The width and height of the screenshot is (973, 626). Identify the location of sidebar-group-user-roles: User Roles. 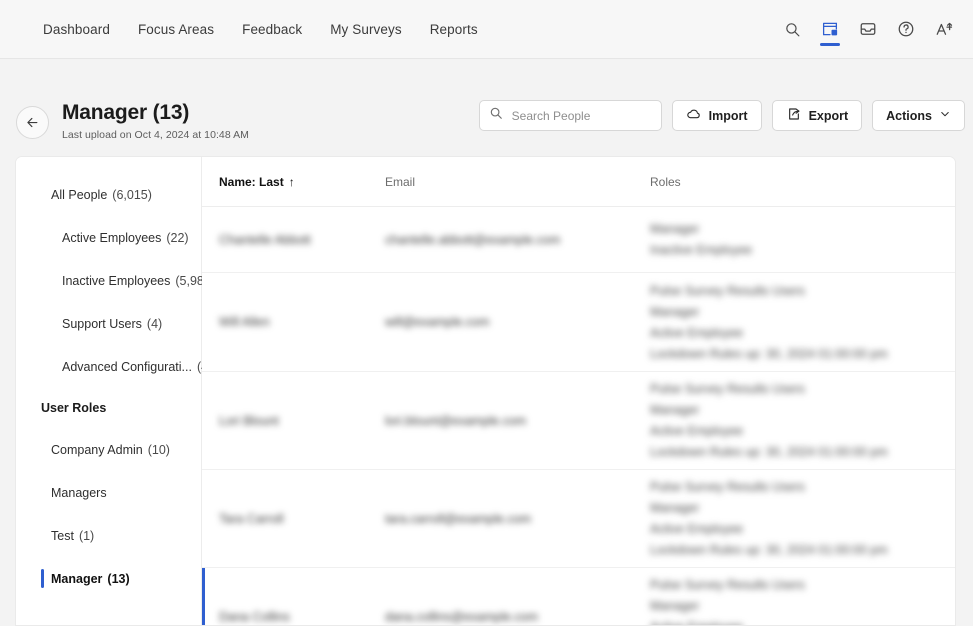
(74, 408).